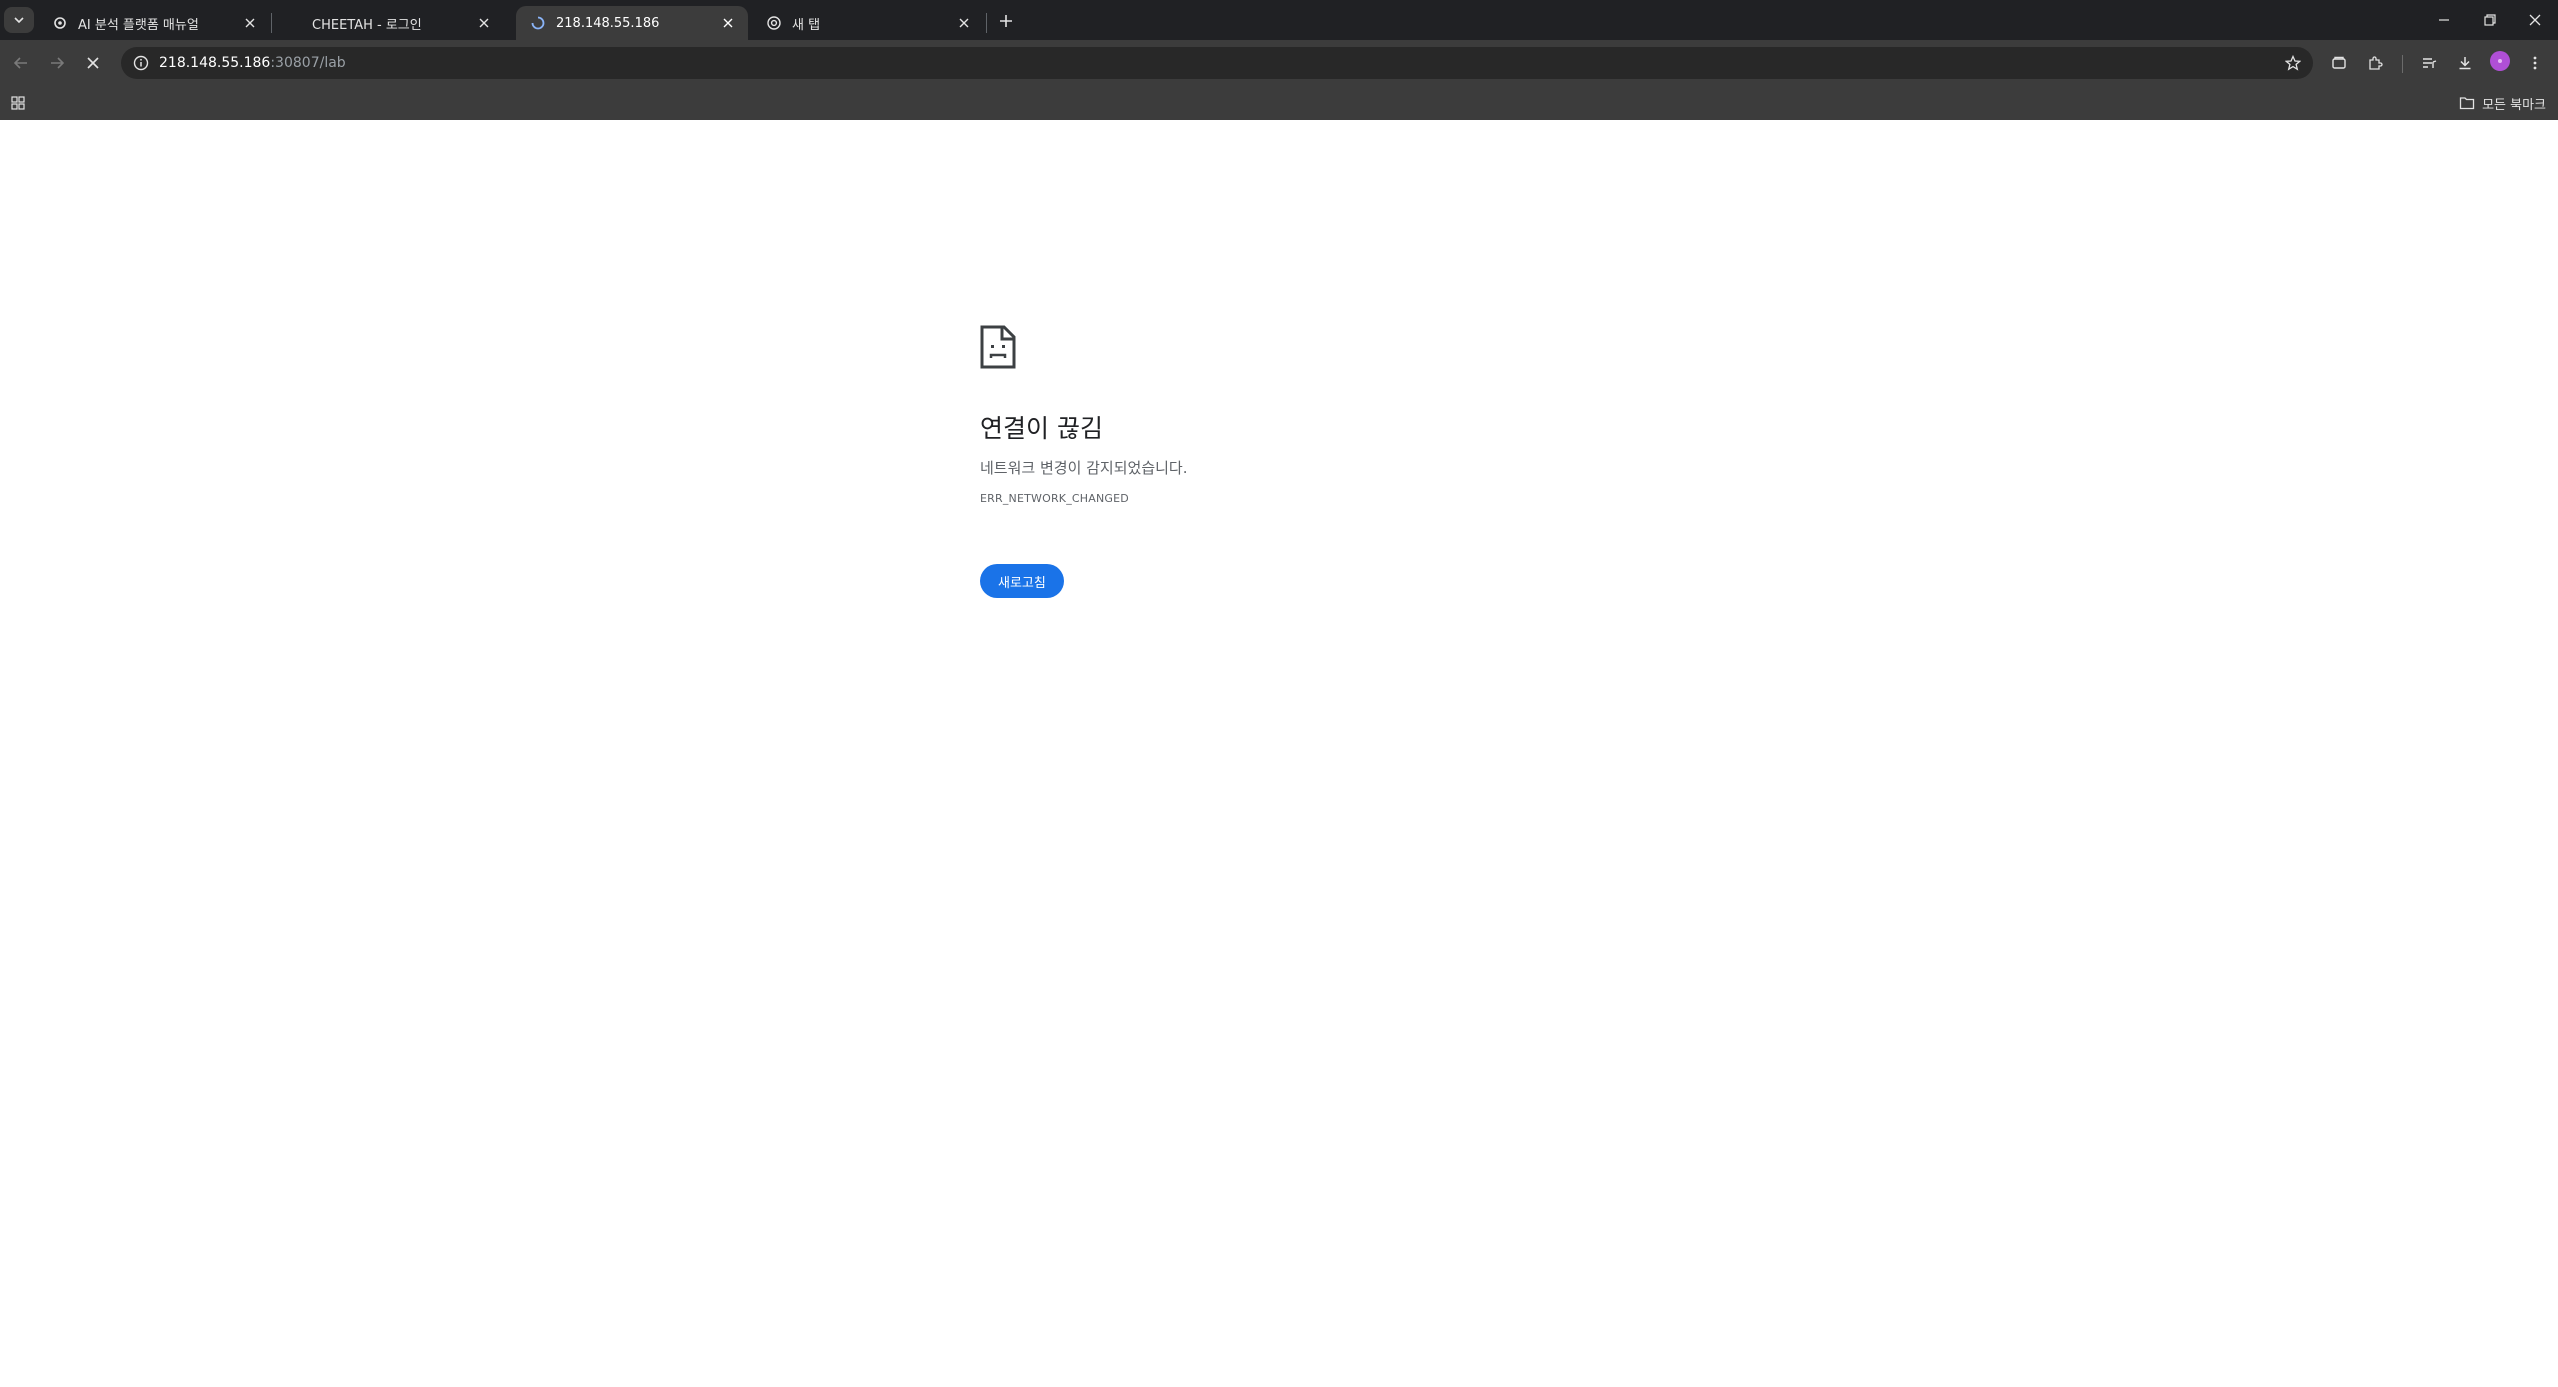 The width and height of the screenshot is (2558, 1387). I want to click on downloads-button, so click(2465, 63).